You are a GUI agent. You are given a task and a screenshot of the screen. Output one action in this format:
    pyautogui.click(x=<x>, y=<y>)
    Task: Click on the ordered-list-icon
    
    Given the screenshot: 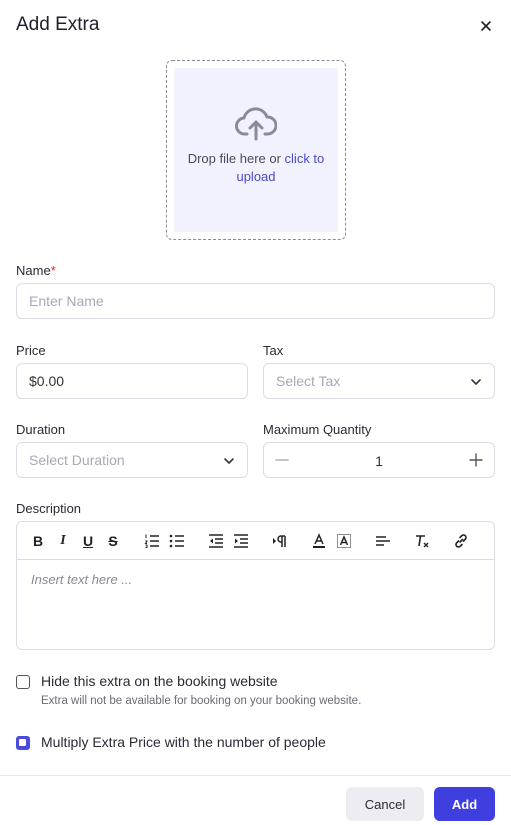 What is the action you would take?
    pyautogui.click(x=152, y=541)
    